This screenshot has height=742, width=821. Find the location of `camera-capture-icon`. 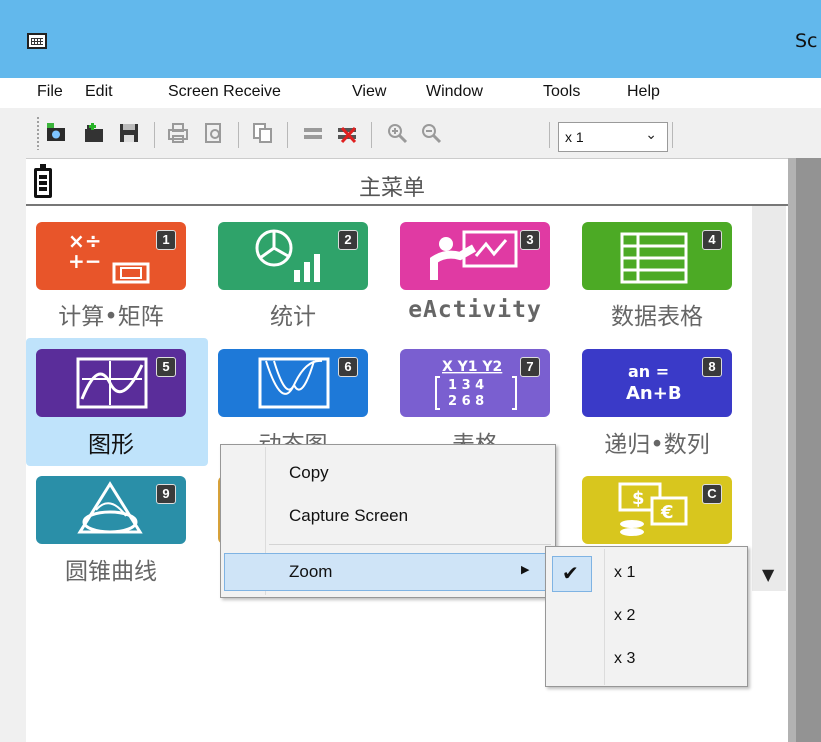

camera-capture-icon is located at coordinates (56, 133).